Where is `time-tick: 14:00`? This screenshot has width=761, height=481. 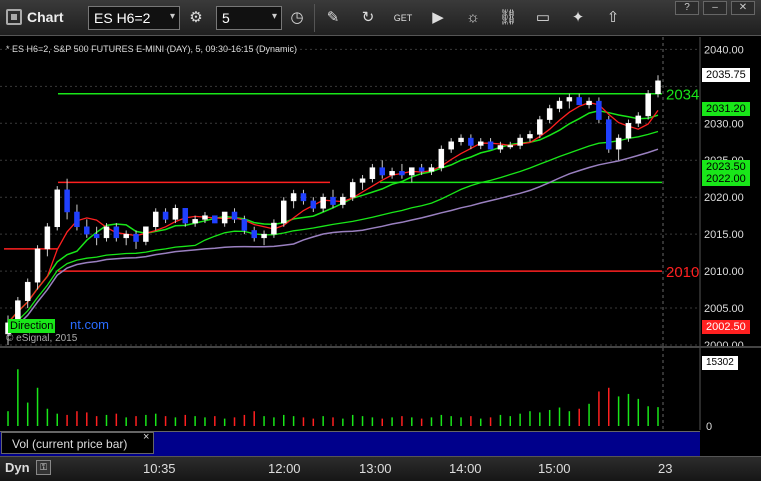 time-tick: 14:00 is located at coordinates (465, 468).